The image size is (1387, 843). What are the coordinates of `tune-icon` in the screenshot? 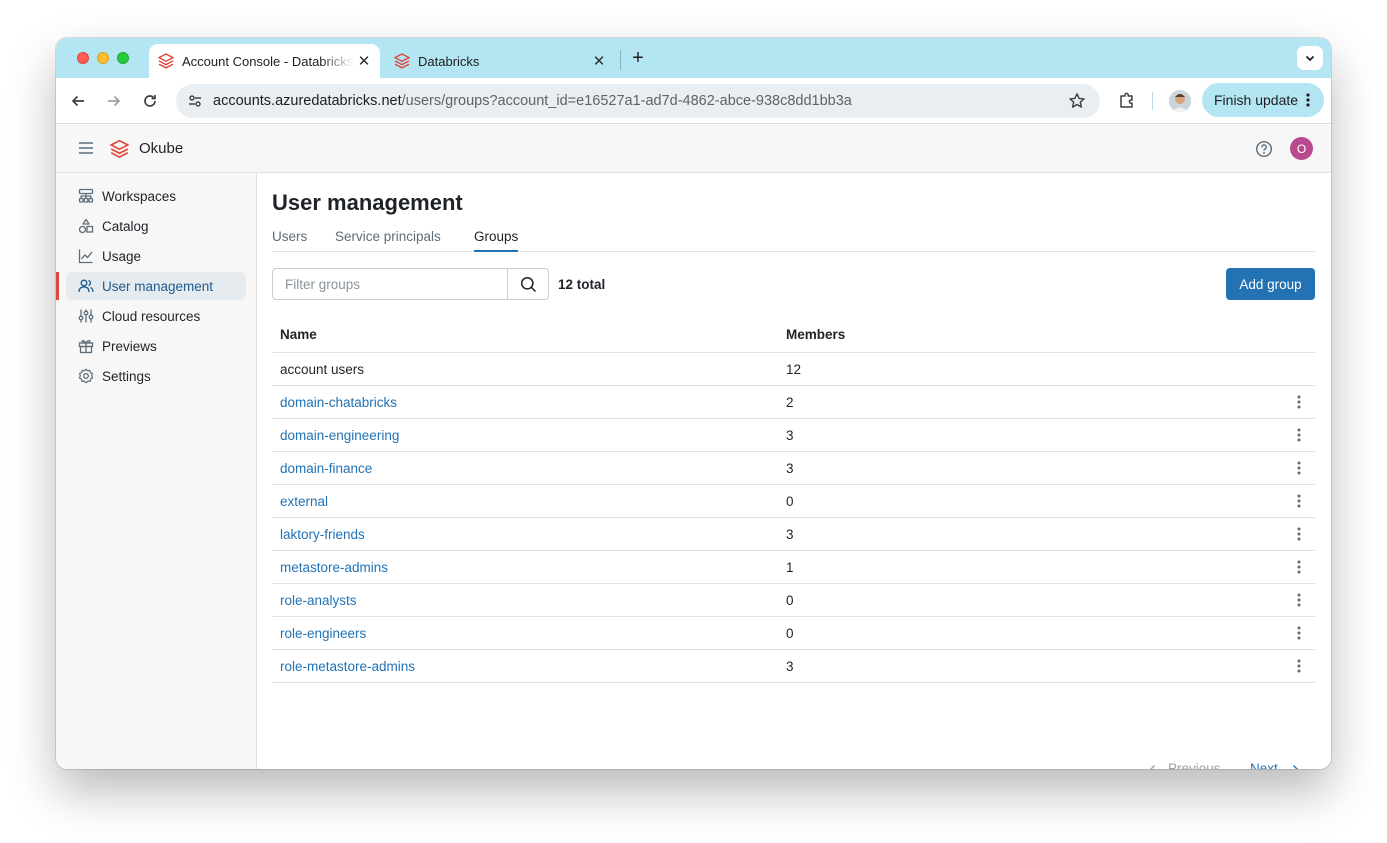 It's located at (195, 101).